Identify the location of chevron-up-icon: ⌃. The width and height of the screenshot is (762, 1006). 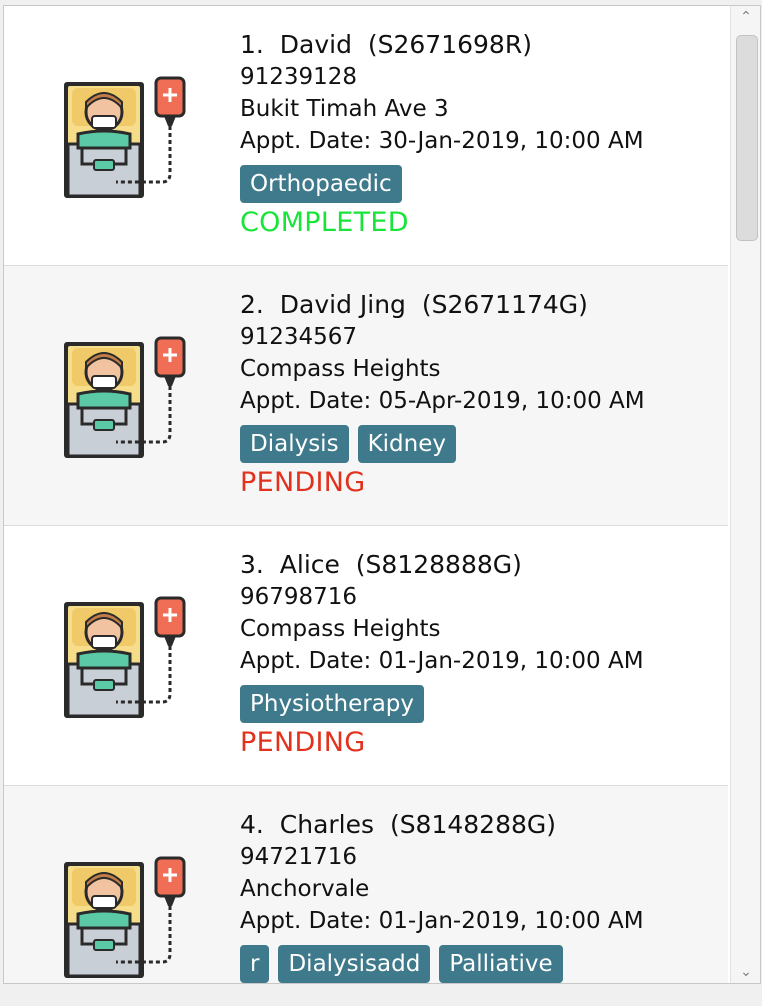
(745, 17).